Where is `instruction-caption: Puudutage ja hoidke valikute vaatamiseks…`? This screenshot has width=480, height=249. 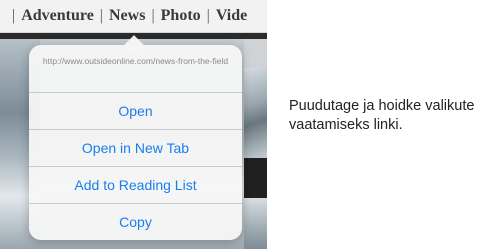 instruction-caption: Puudutage ja hoidke valikute vaatamiseks… is located at coordinates (382, 115).